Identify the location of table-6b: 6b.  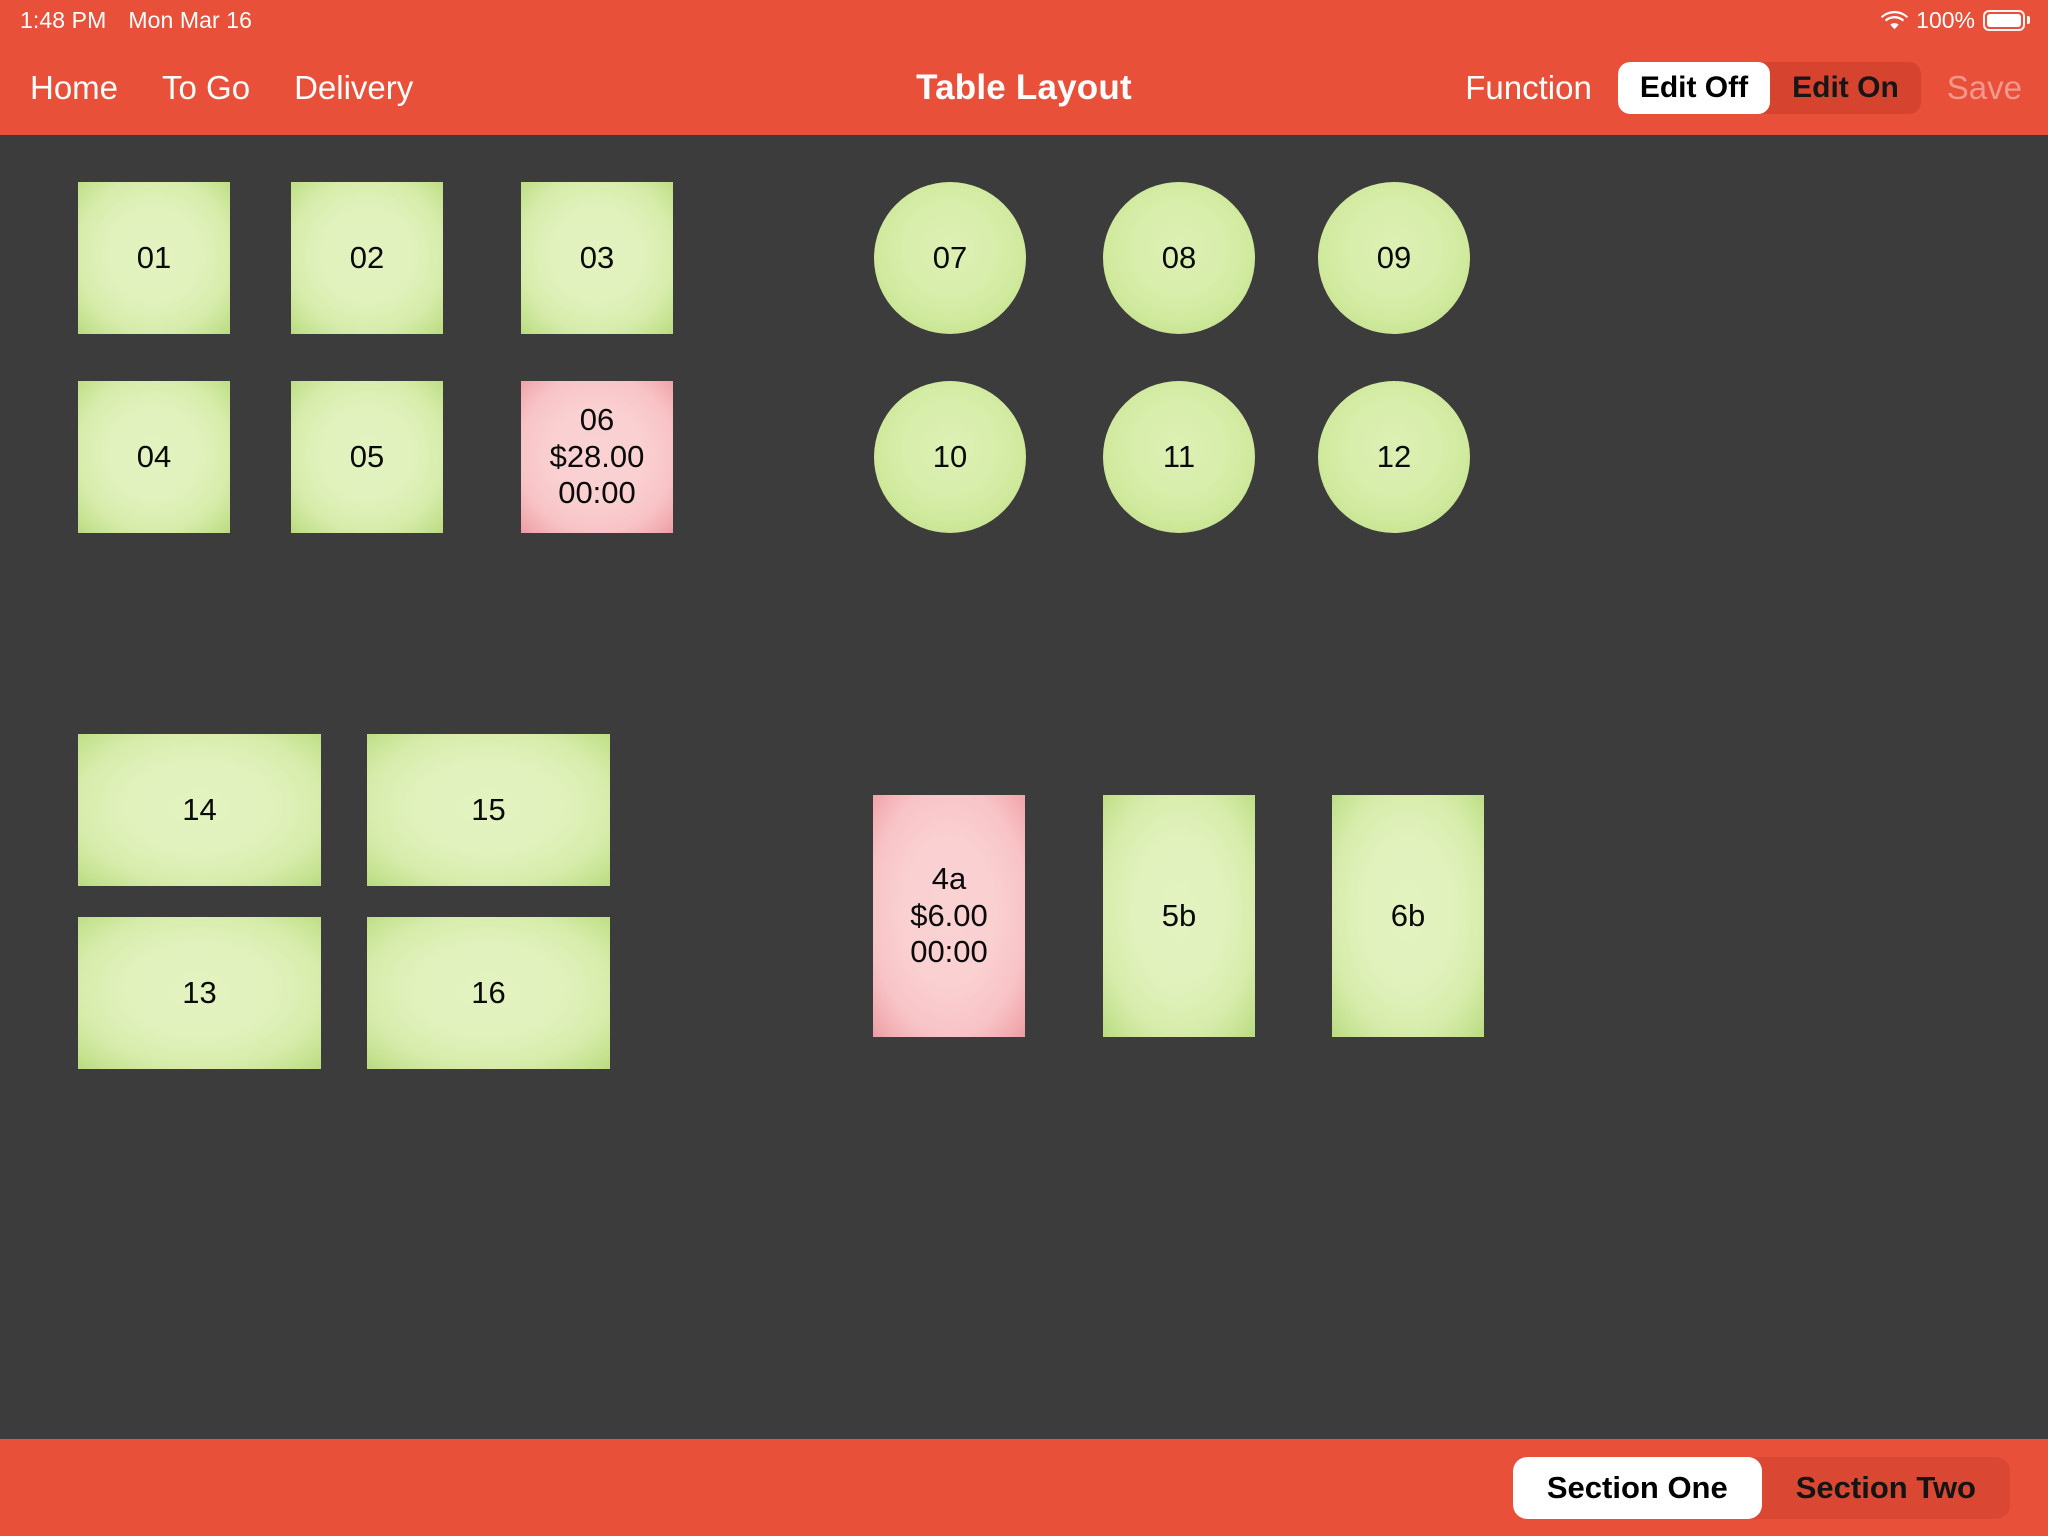
(1408, 916).